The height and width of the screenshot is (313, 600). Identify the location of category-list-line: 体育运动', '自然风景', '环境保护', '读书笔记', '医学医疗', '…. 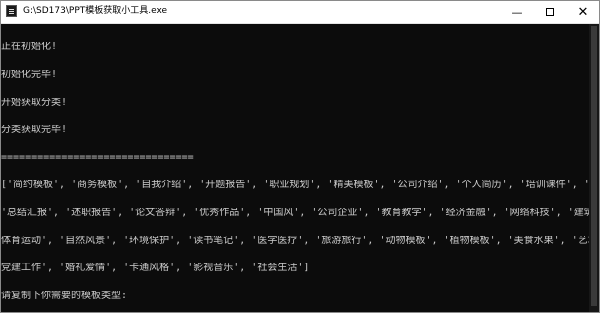
(295, 240).